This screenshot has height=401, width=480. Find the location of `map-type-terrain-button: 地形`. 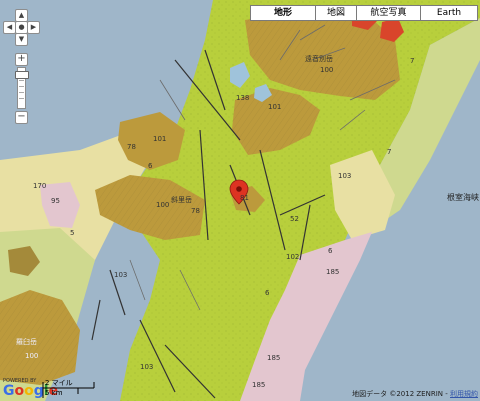

map-type-terrain-button: 地形 is located at coordinates (283, 13).